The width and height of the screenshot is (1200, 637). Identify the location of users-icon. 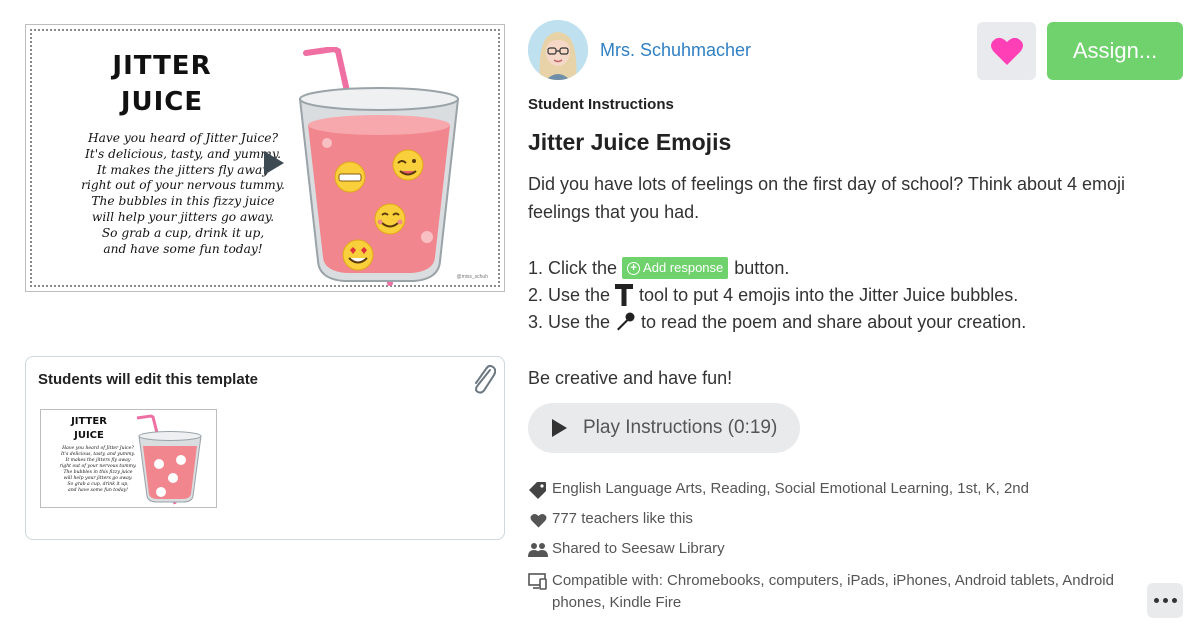
(538, 550).